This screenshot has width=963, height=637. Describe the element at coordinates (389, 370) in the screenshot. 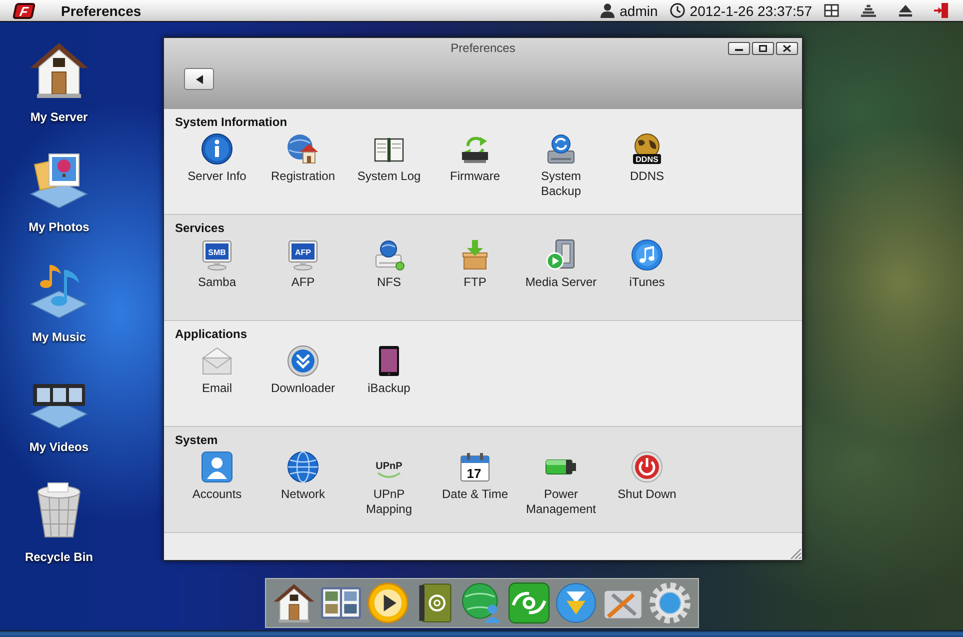

I see `preference-item: iBackup` at that location.